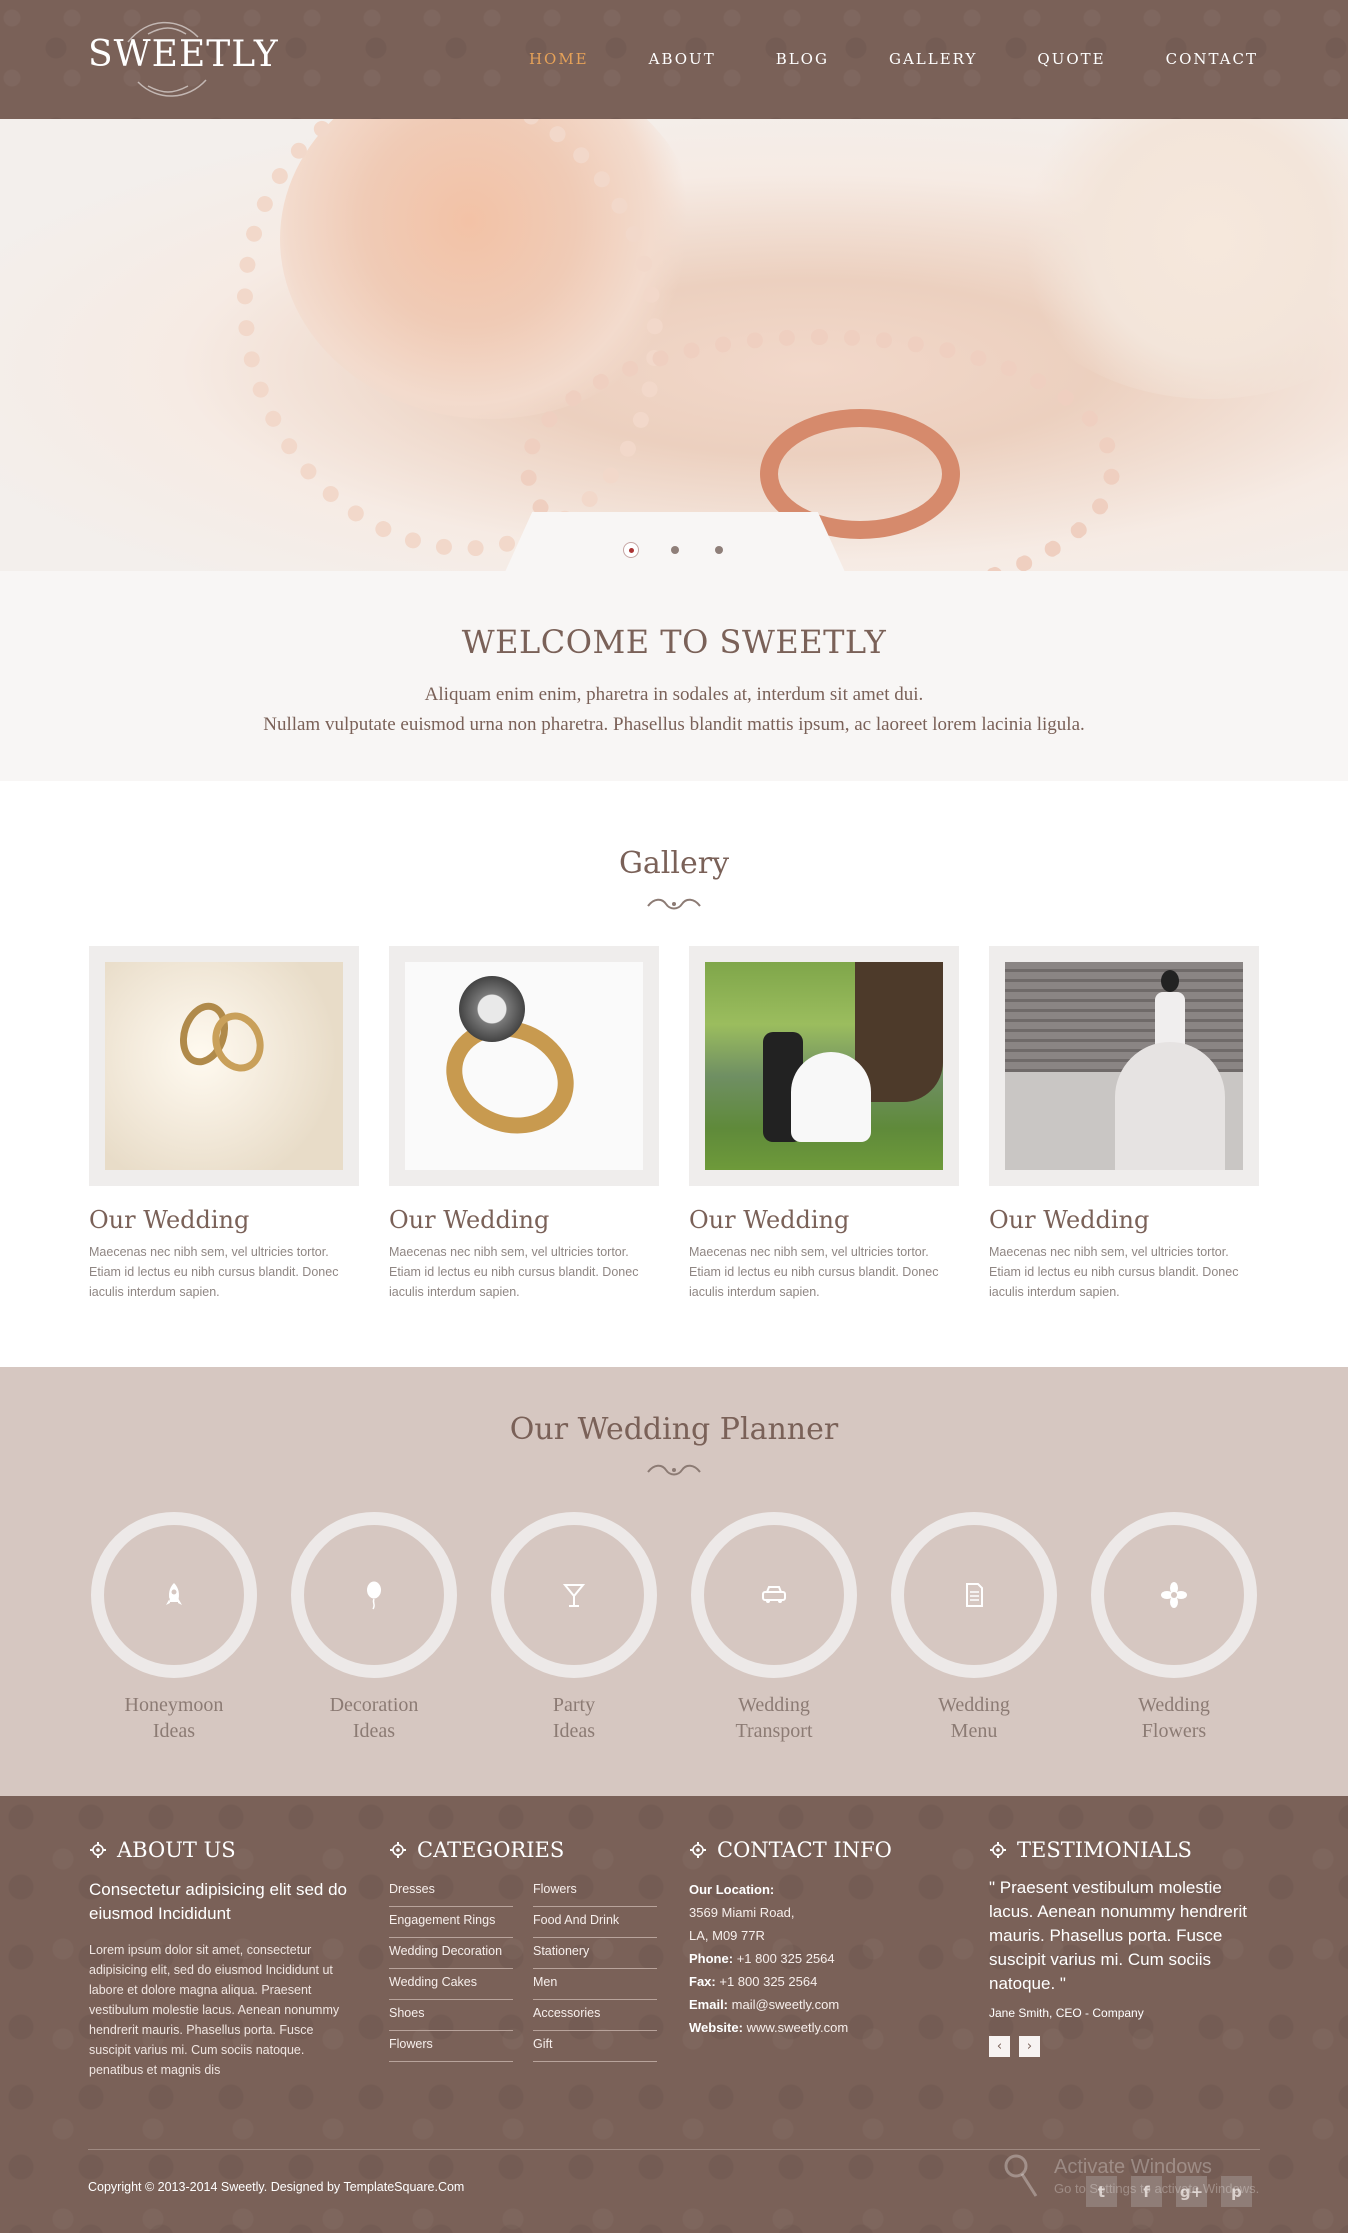  What do you see at coordinates (574, 1718) in the screenshot?
I see `planner-label: Party Ideas` at bounding box center [574, 1718].